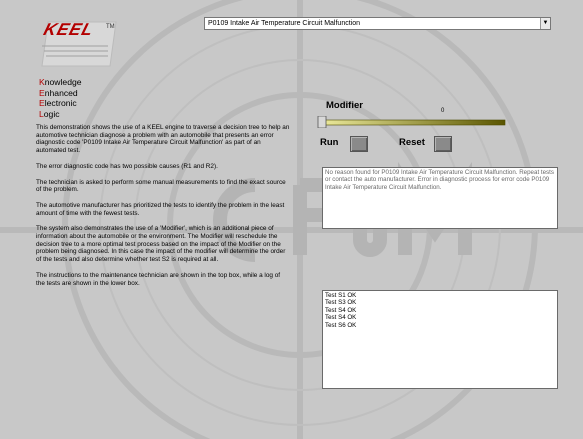 Image resolution: width=583 pixels, height=439 pixels. Describe the element at coordinates (110, 27) in the screenshot. I see `logo-trademark: TM` at that location.